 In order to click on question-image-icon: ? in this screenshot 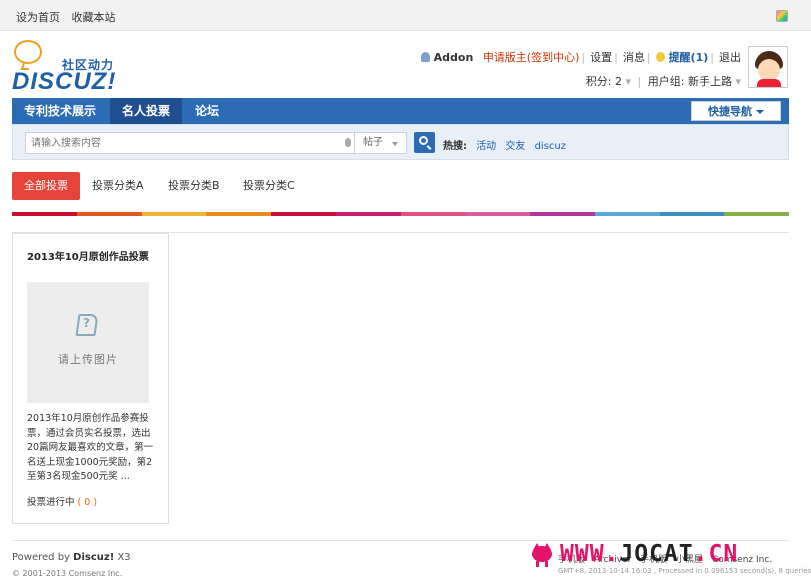, I will do `click(87, 326)`.